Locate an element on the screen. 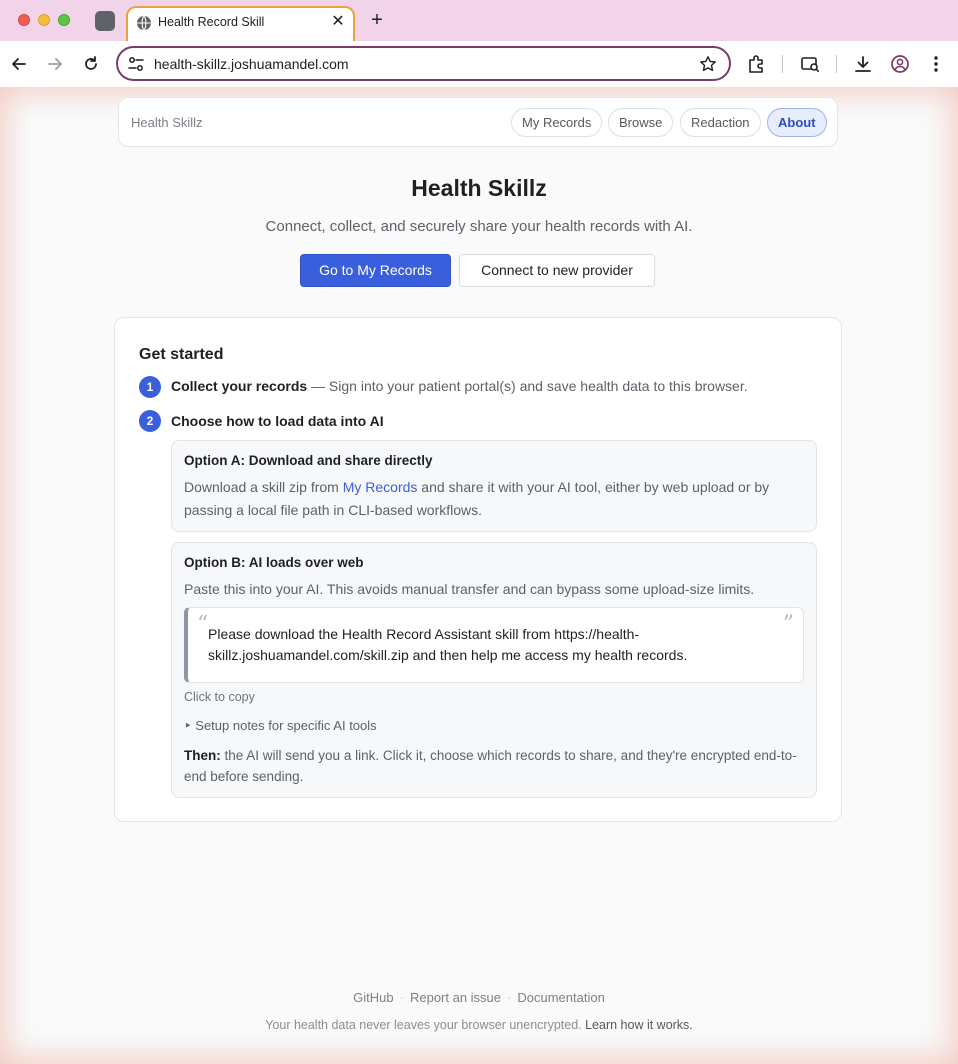 This screenshot has width=958, height=1064. tab-search-icon is located at coordinates (810, 64).